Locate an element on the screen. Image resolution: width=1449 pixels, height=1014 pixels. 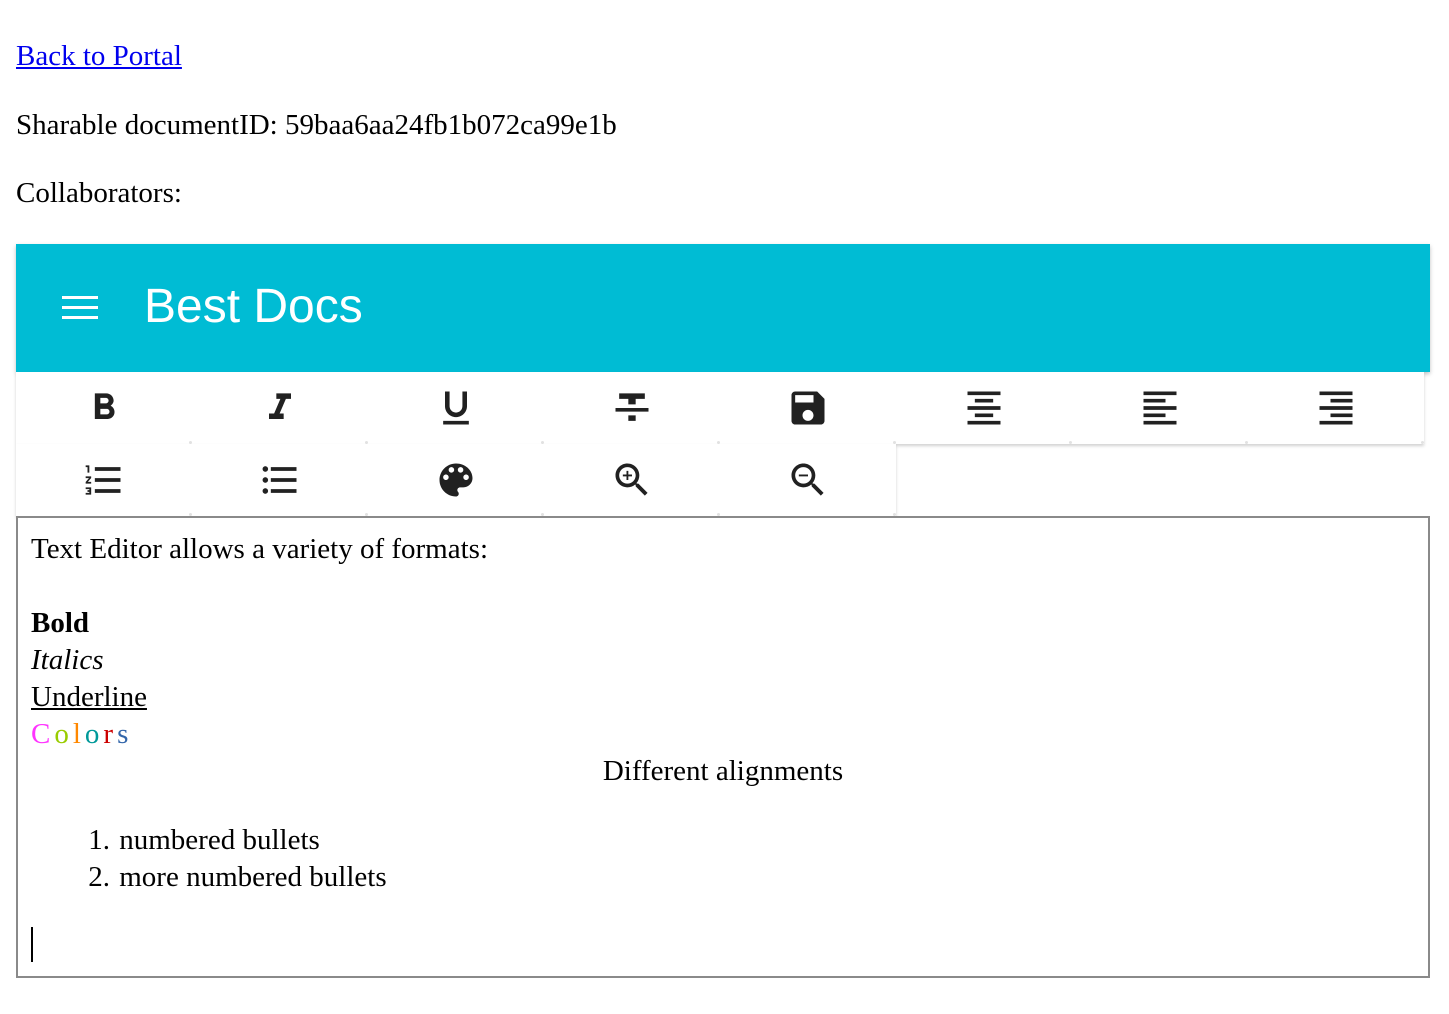
save-icon is located at coordinates (808, 408).